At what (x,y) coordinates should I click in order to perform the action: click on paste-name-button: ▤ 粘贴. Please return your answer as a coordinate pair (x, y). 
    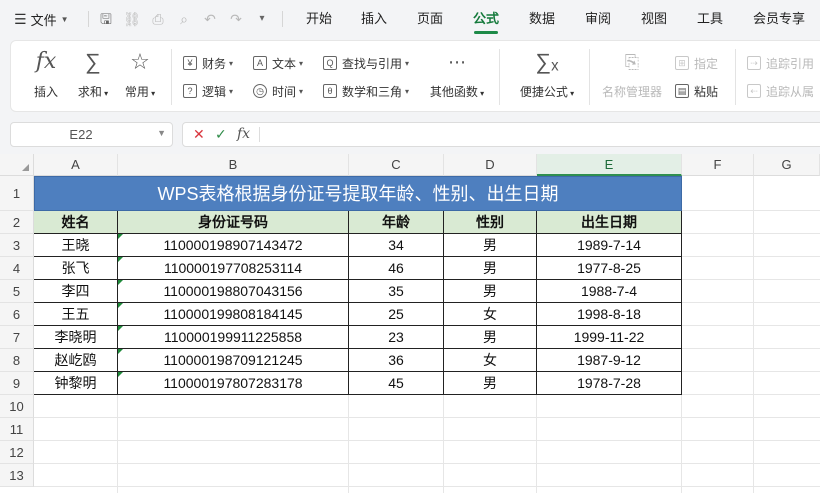
    Looking at the image, I should click on (696, 91).